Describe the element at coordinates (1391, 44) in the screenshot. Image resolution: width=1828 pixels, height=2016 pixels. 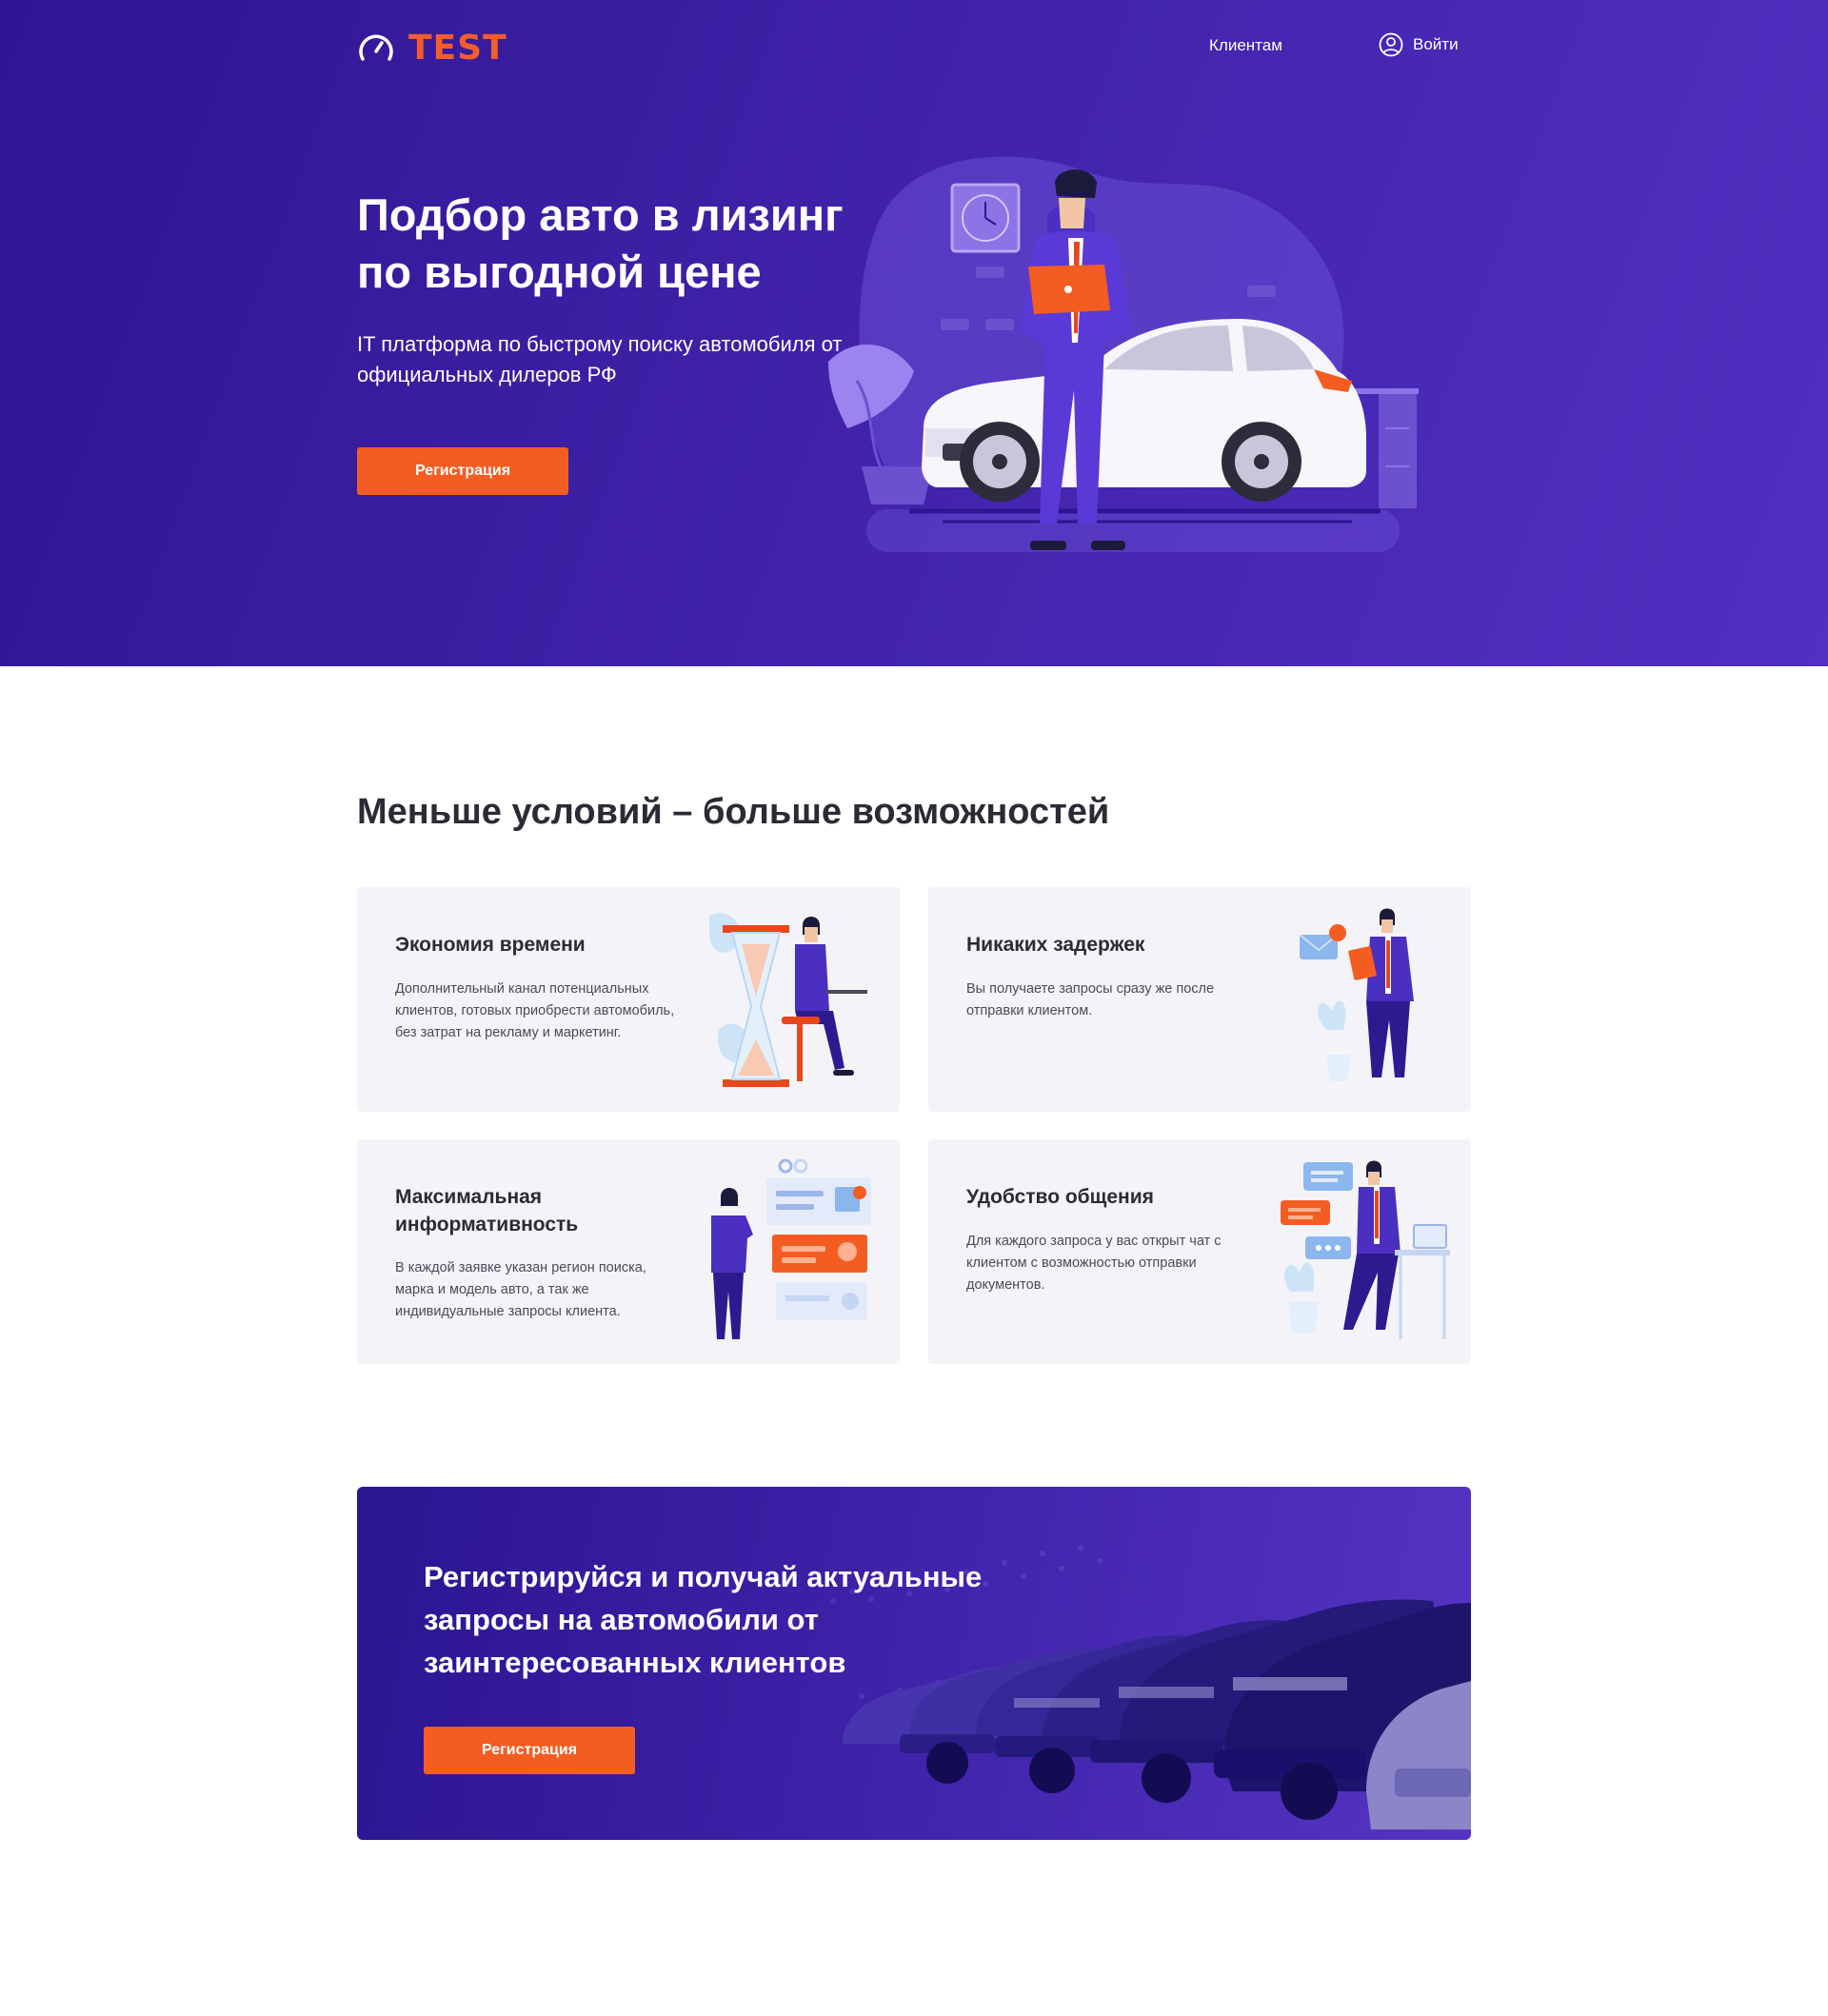
I see `user-icon` at that location.